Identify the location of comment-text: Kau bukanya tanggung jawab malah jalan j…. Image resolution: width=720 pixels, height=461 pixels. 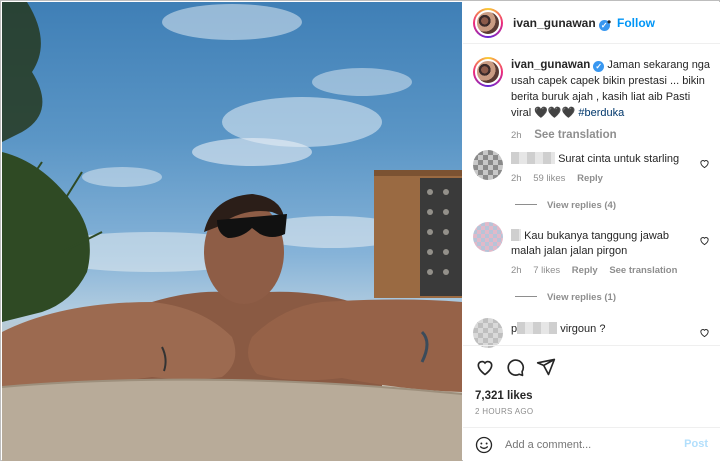
(590, 243).